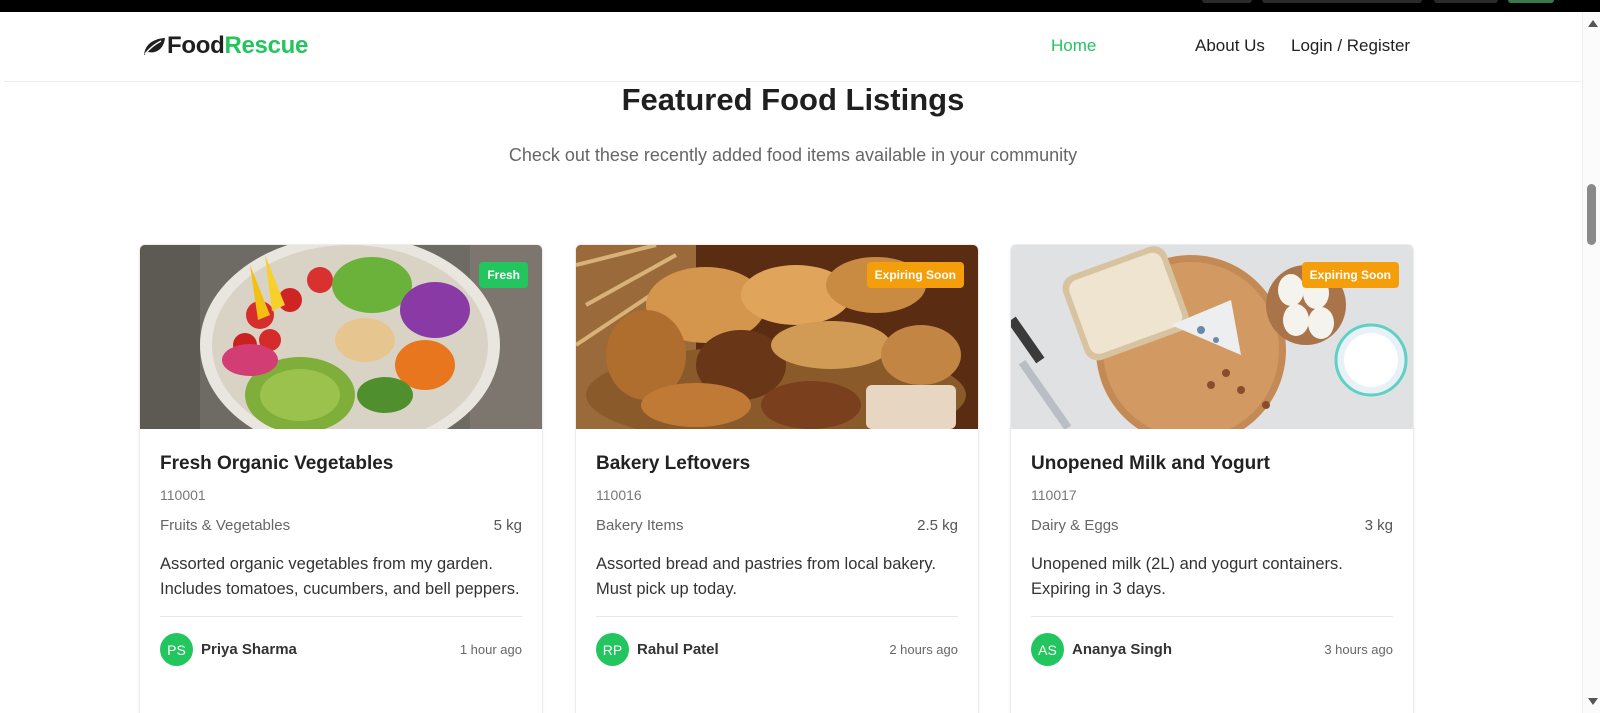 The height and width of the screenshot is (713, 1600). Describe the element at coordinates (612, 649) in the screenshot. I see `avatar: RP` at that location.